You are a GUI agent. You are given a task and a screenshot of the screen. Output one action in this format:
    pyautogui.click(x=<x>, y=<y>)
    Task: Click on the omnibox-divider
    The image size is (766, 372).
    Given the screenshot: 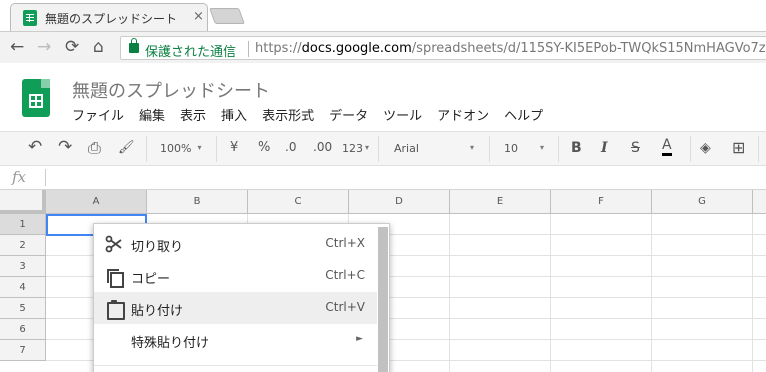 What is the action you would take?
    pyautogui.click(x=248, y=49)
    